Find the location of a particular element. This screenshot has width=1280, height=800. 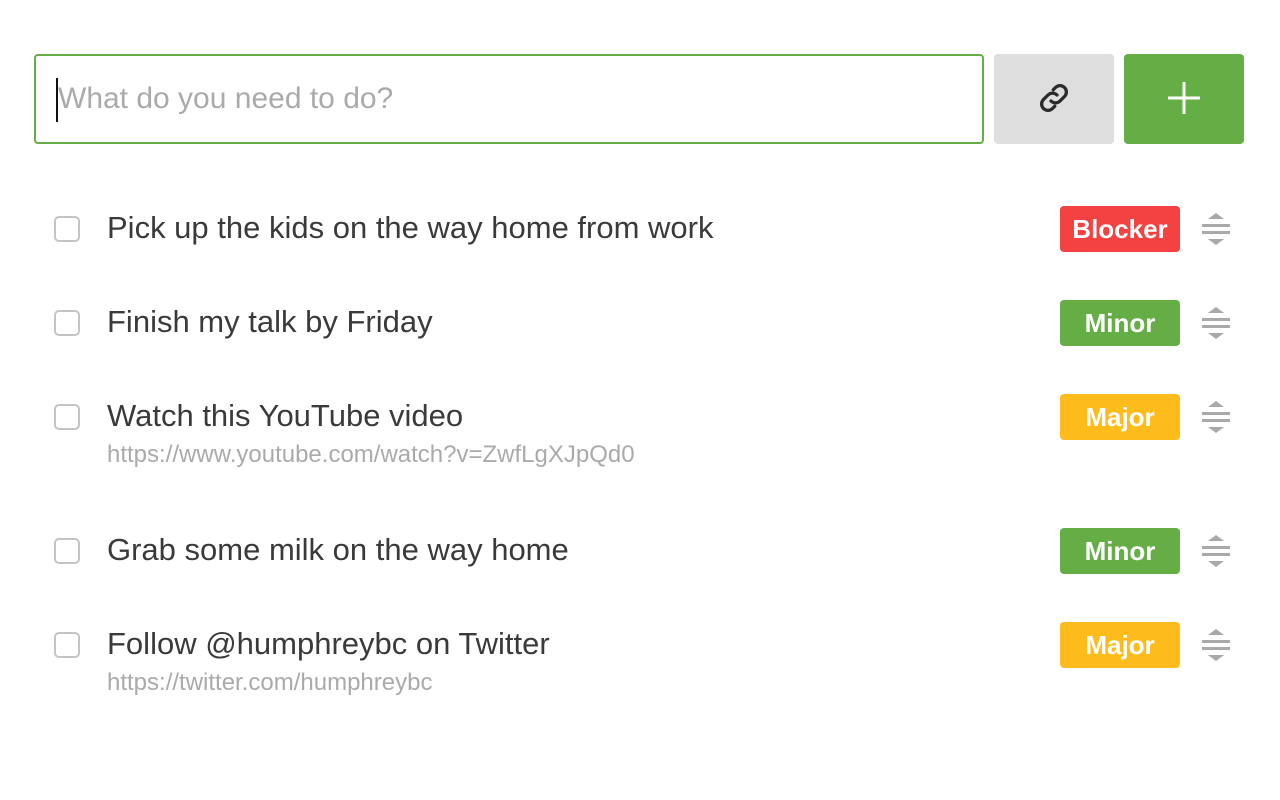

add-task-button is located at coordinates (1184, 99).